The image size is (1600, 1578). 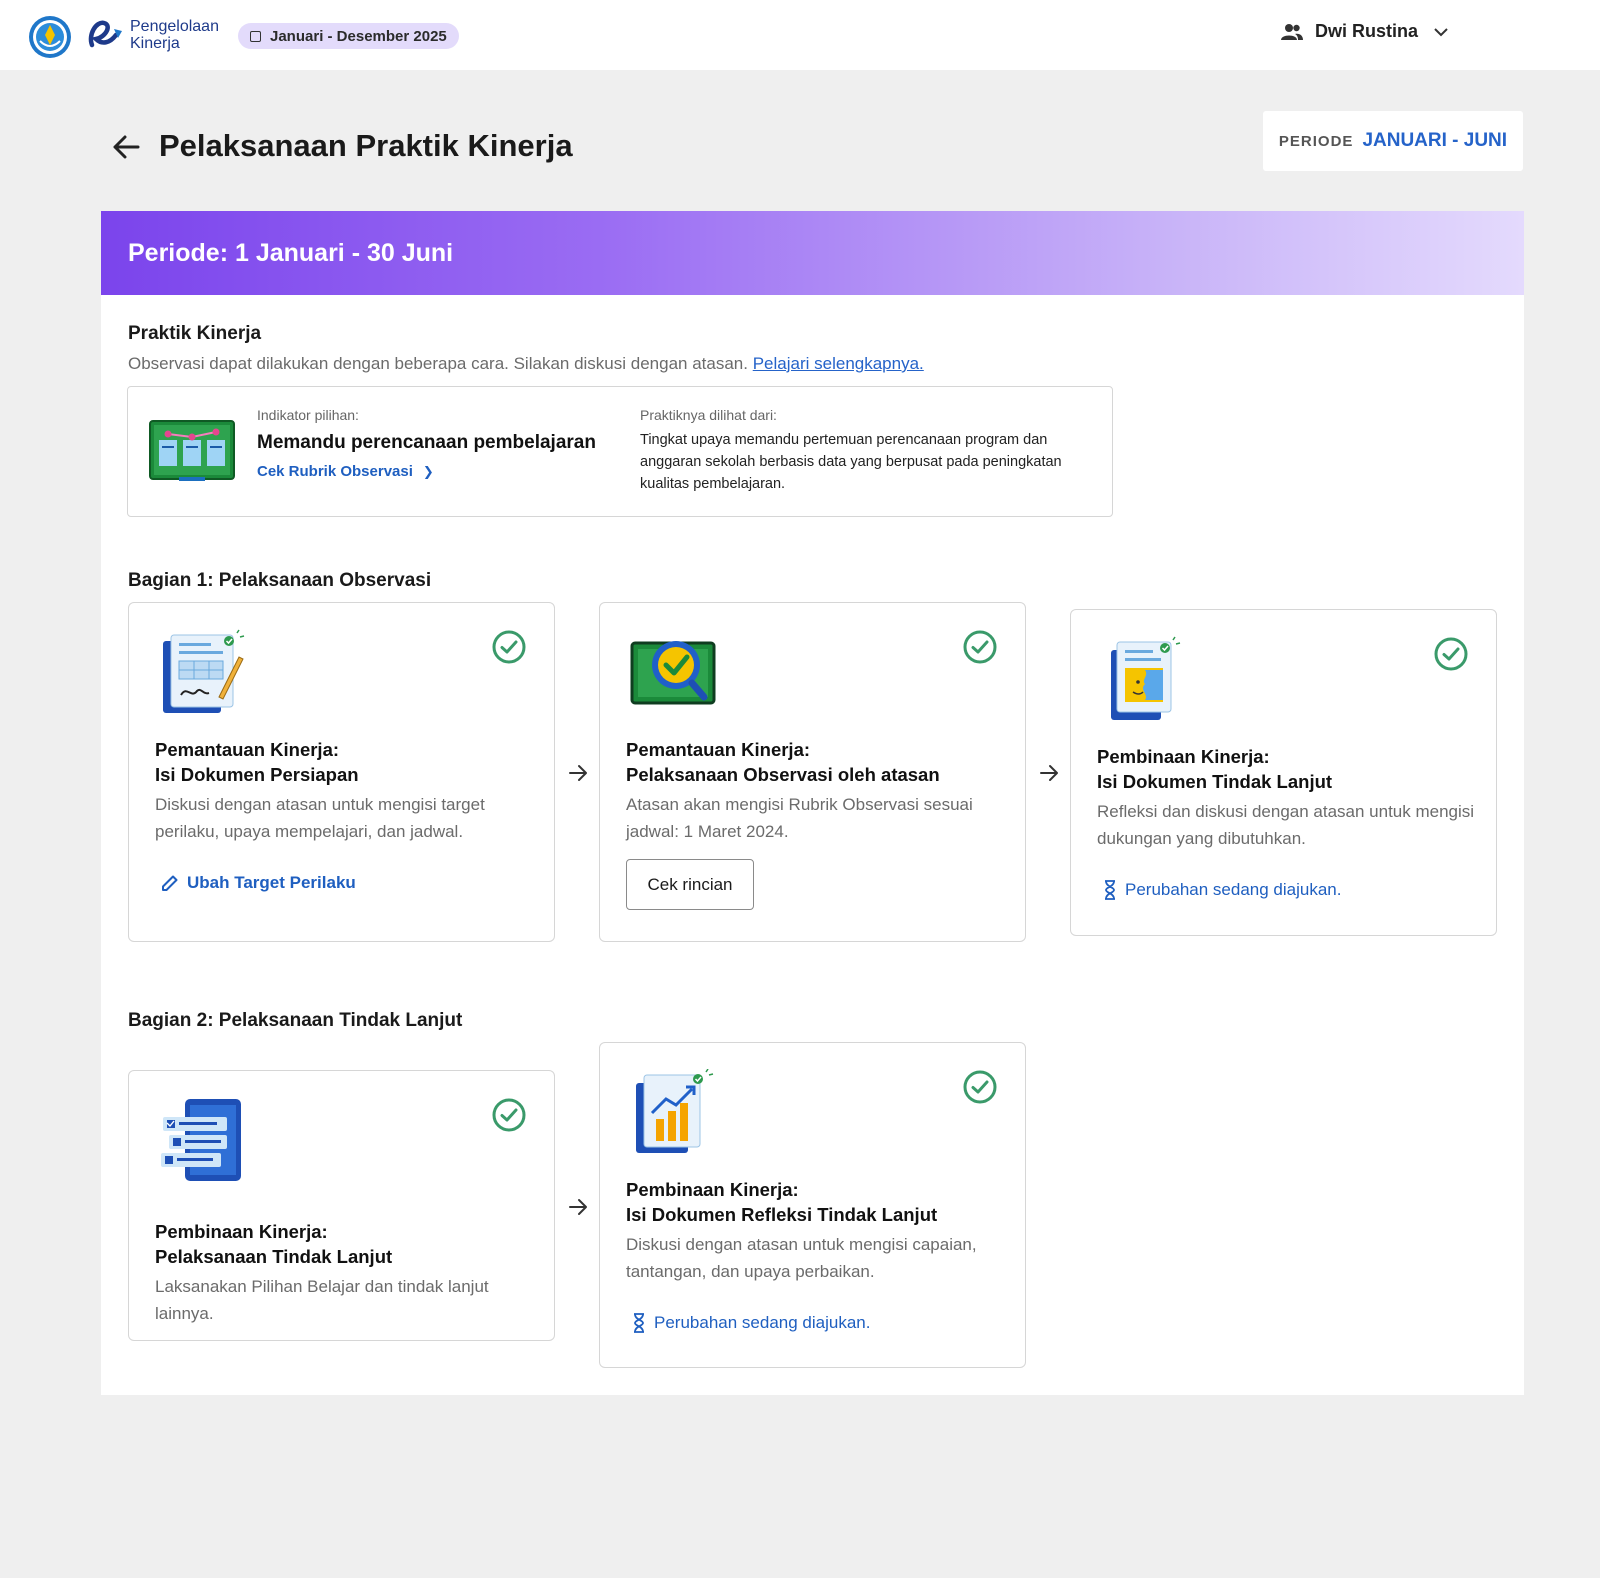 What do you see at coordinates (255, 36) in the screenshot?
I see `calendar-icon` at bounding box center [255, 36].